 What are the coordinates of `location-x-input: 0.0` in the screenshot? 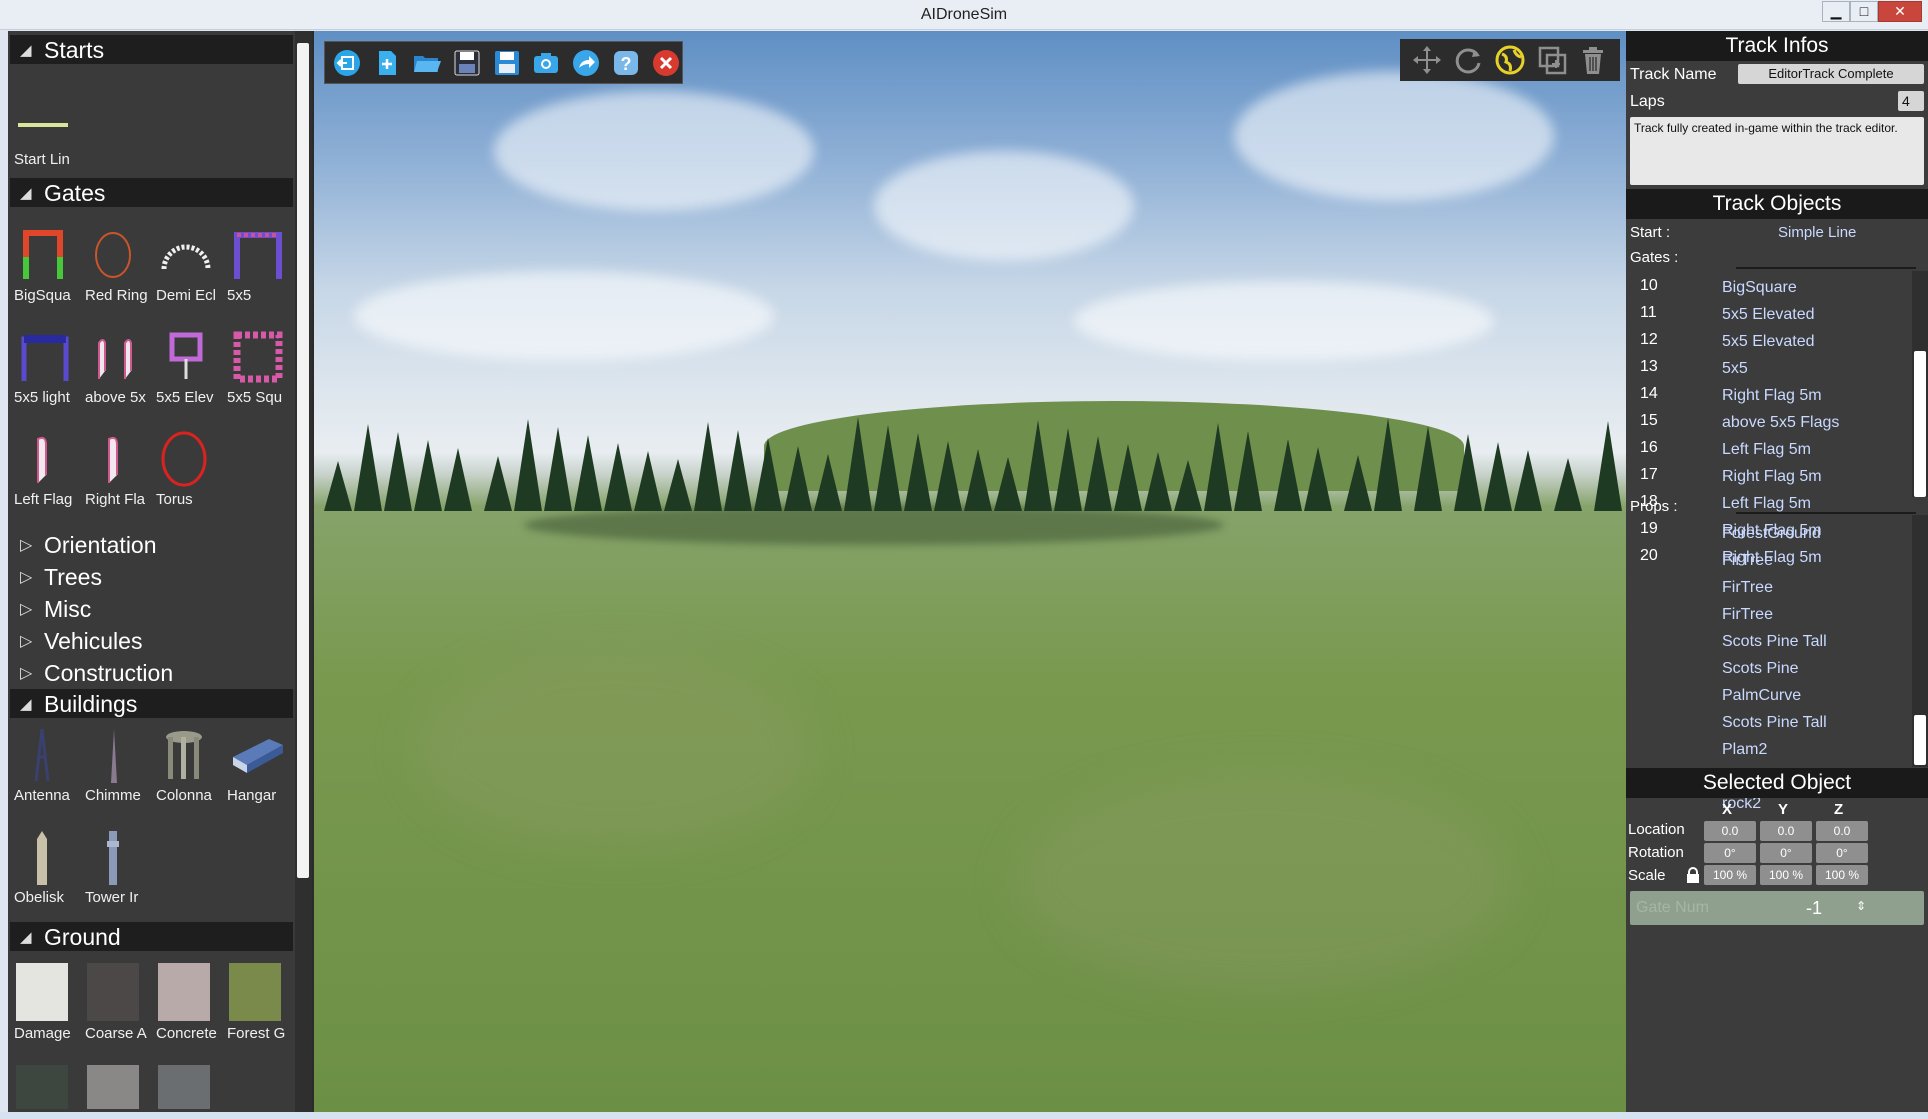 It's located at (1730, 831).